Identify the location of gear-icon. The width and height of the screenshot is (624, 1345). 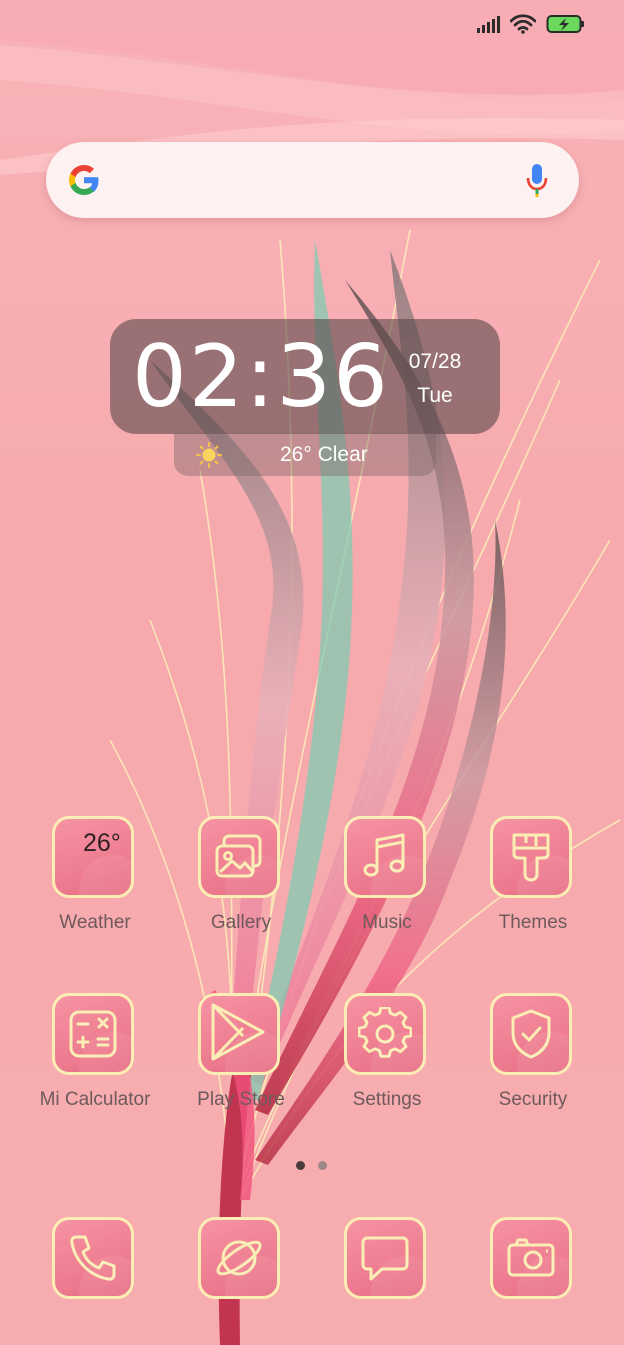
(385, 1032).